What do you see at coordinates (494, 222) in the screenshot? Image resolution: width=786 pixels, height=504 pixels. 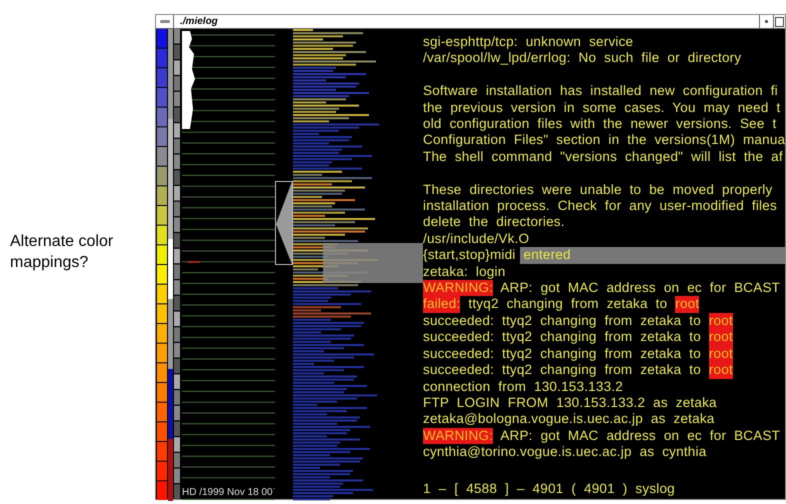 I see `log-text: delete the directories.` at bounding box center [494, 222].